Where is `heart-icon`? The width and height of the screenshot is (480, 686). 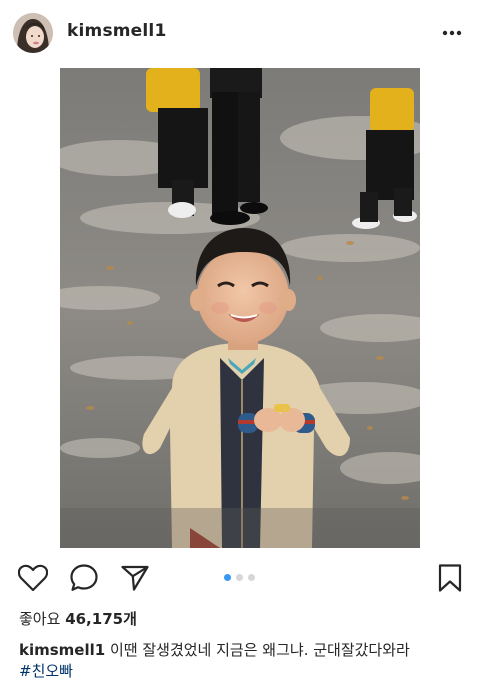 heart-icon is located at coordinates (33, 578).